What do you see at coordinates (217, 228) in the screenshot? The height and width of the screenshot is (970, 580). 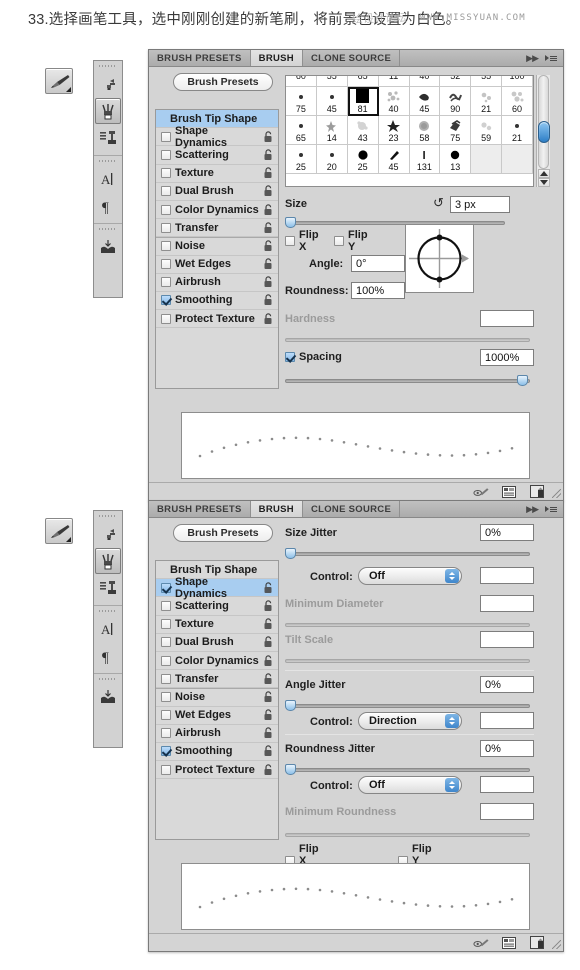 I see `list-item-transfer: Transfer` at bounding box center [217, 228].